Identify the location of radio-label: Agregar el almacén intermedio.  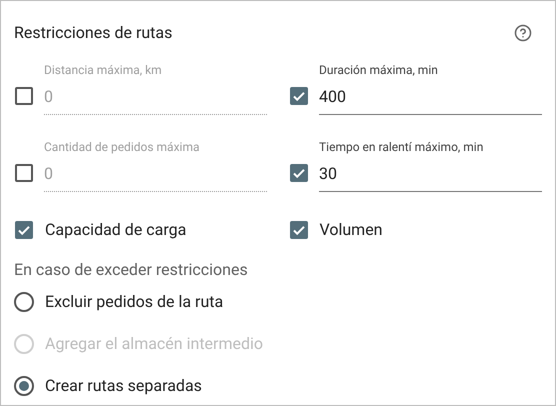
(154, 344).